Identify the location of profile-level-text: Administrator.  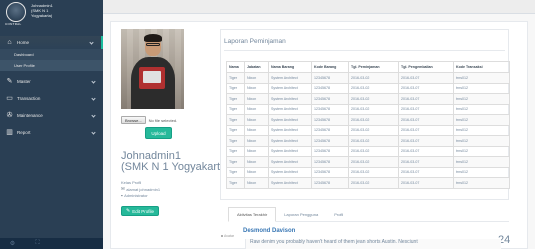
(136, 195).